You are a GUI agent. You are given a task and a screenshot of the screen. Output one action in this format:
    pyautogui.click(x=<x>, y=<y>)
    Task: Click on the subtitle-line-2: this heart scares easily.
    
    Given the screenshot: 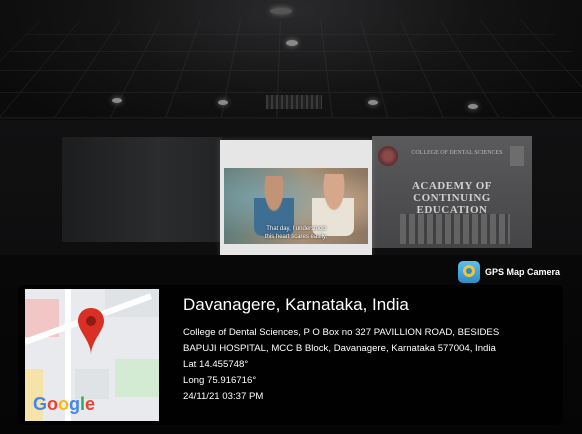 What is the action you would take?
    pyautogui.click(x=296, y=237)
    